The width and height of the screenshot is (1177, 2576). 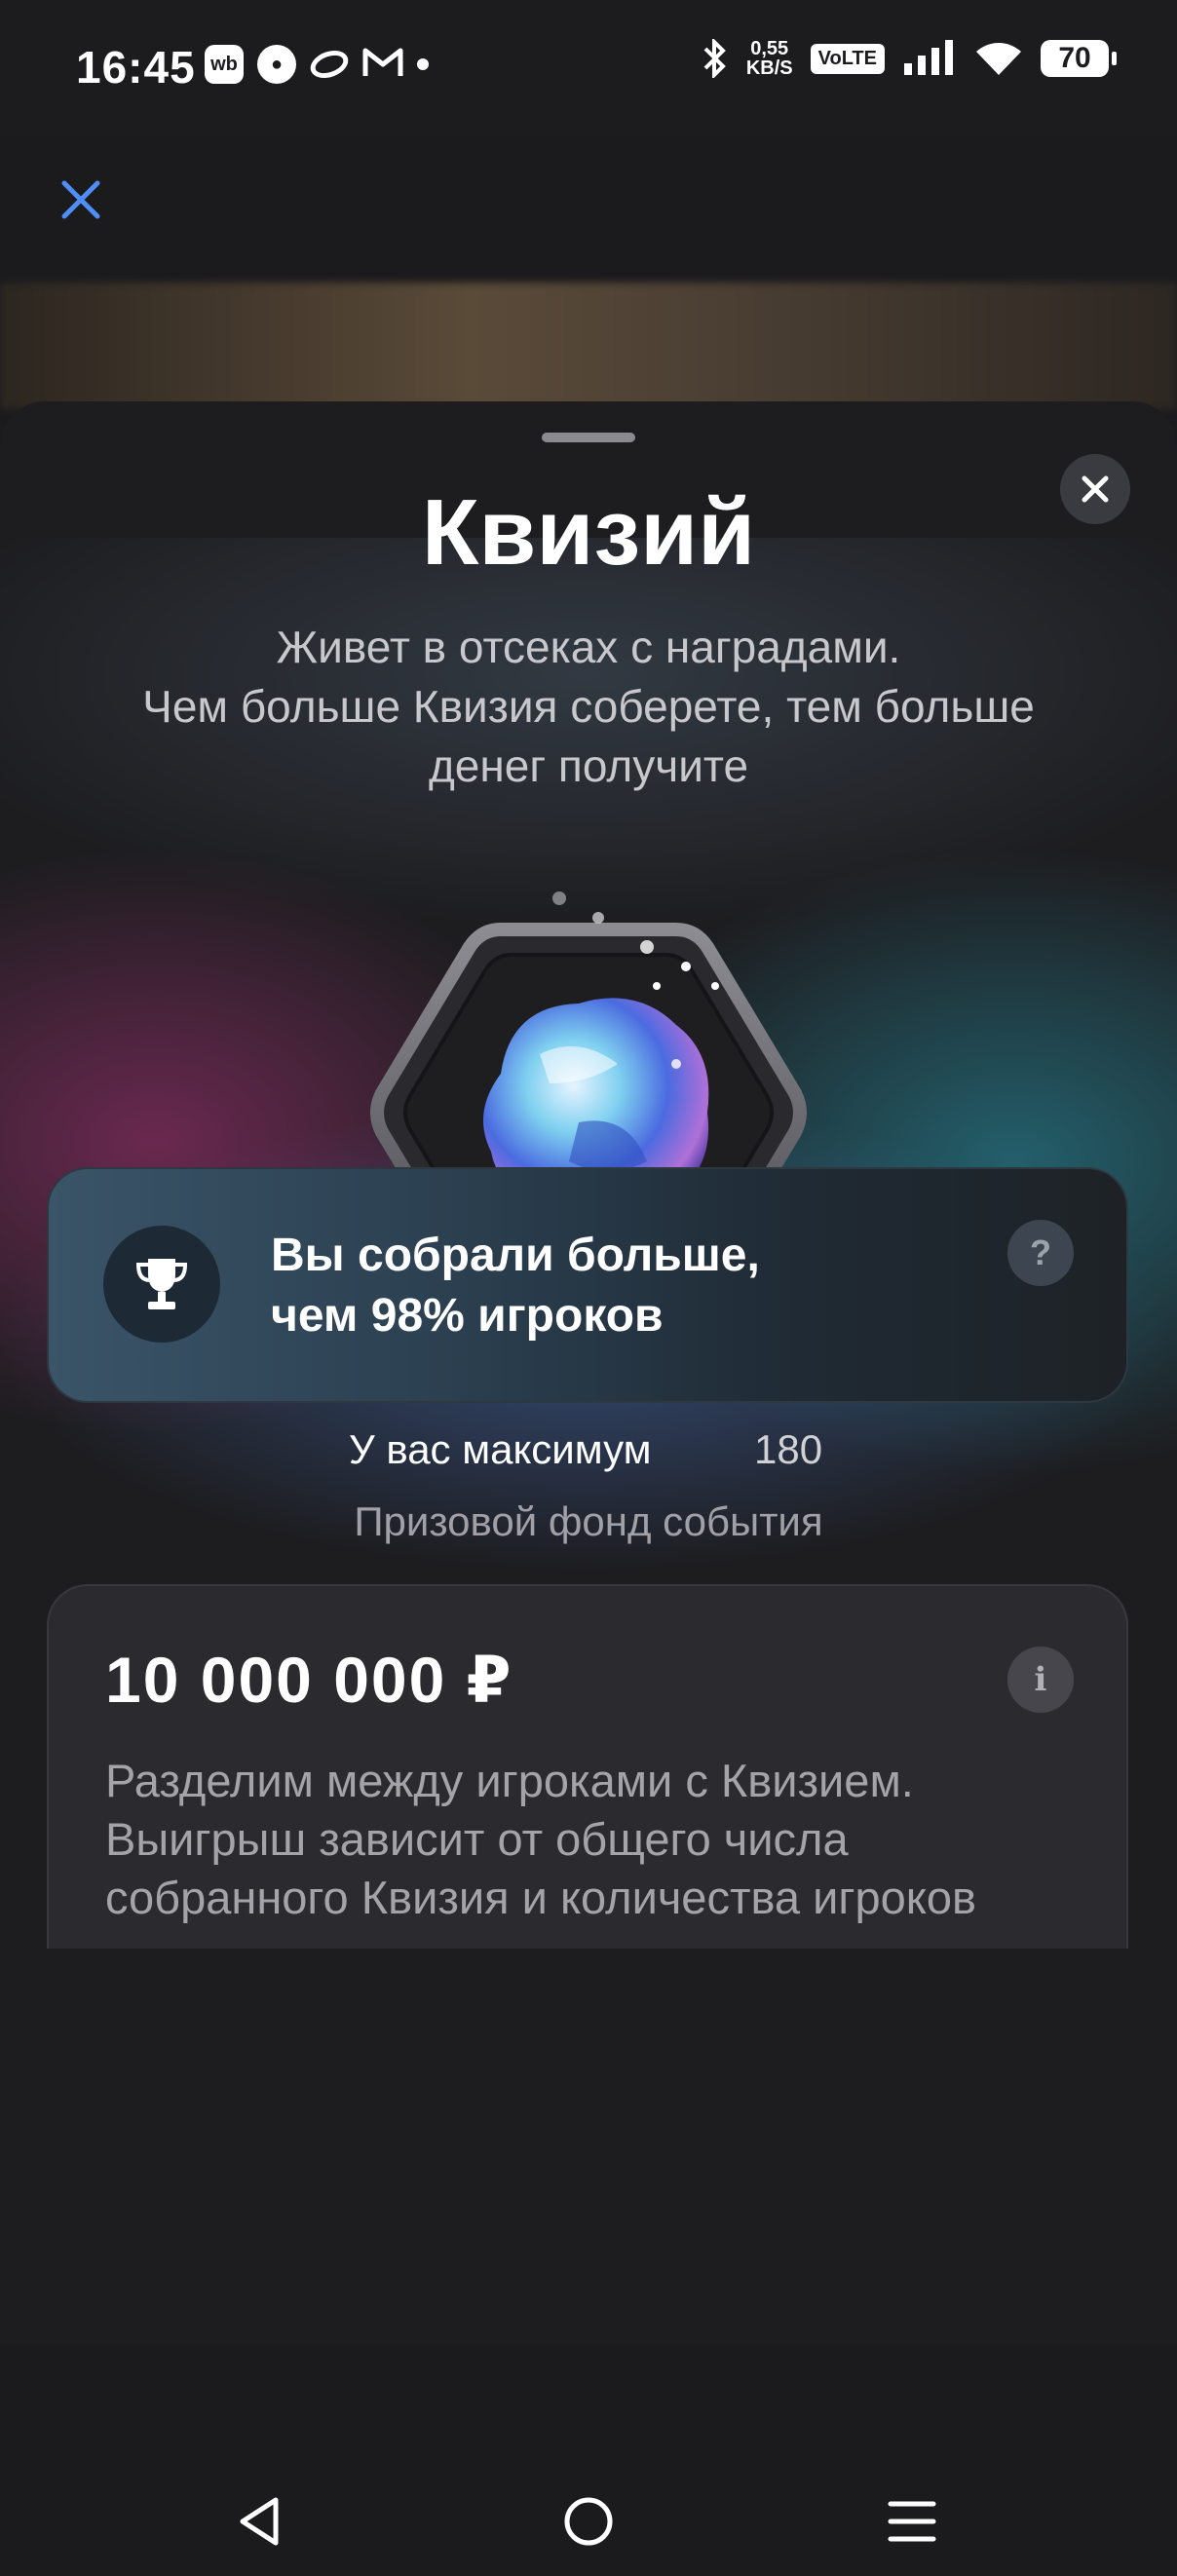 I want to click on back-icon, so click(x=259, y=2521).